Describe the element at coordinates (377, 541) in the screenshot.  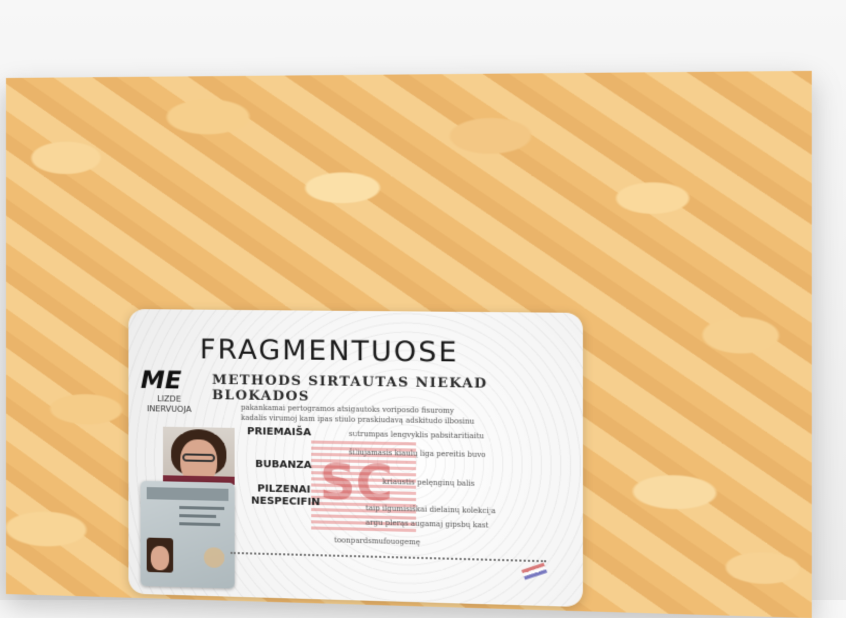
I see `card-footer-text: toonpardsmufouogemę` at that location.